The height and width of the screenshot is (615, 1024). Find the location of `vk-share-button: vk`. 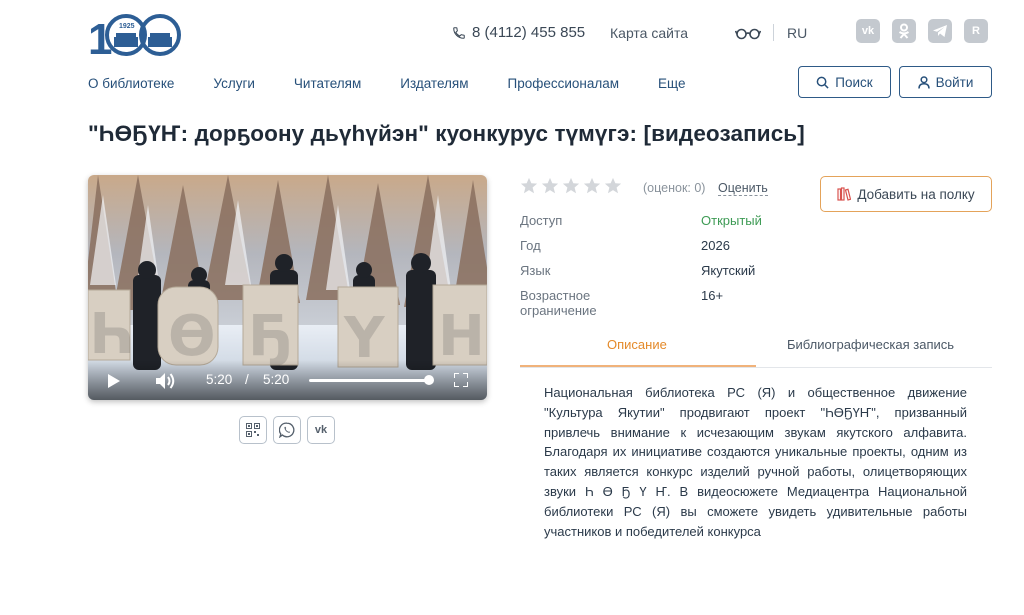

vk-share-button: vk is located at coordinates (321, 430).